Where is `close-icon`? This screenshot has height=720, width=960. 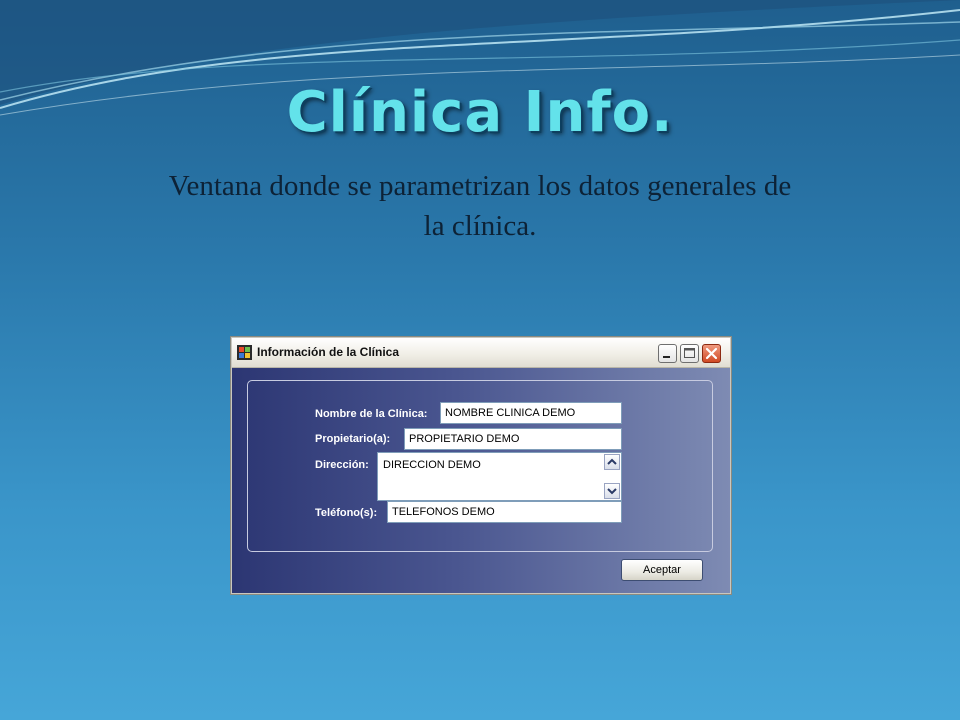 close-icon is located at coordinates (711, 353).